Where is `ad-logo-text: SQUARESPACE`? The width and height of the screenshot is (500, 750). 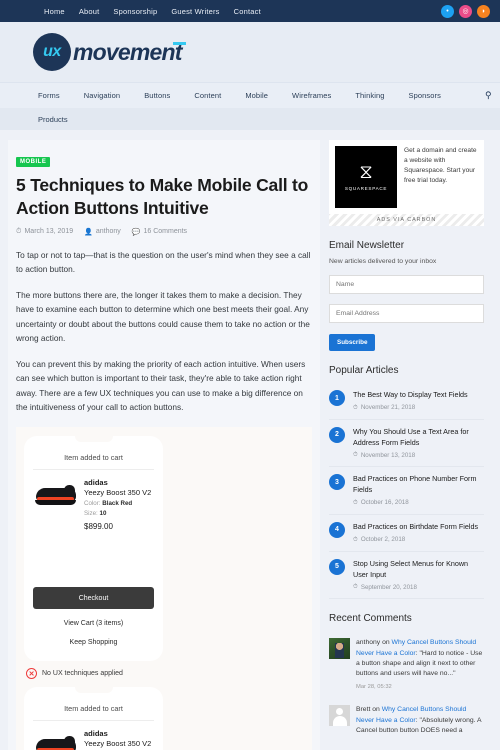 ad-logo-text: SQUARESPACE is located at coordinates (366, 188).